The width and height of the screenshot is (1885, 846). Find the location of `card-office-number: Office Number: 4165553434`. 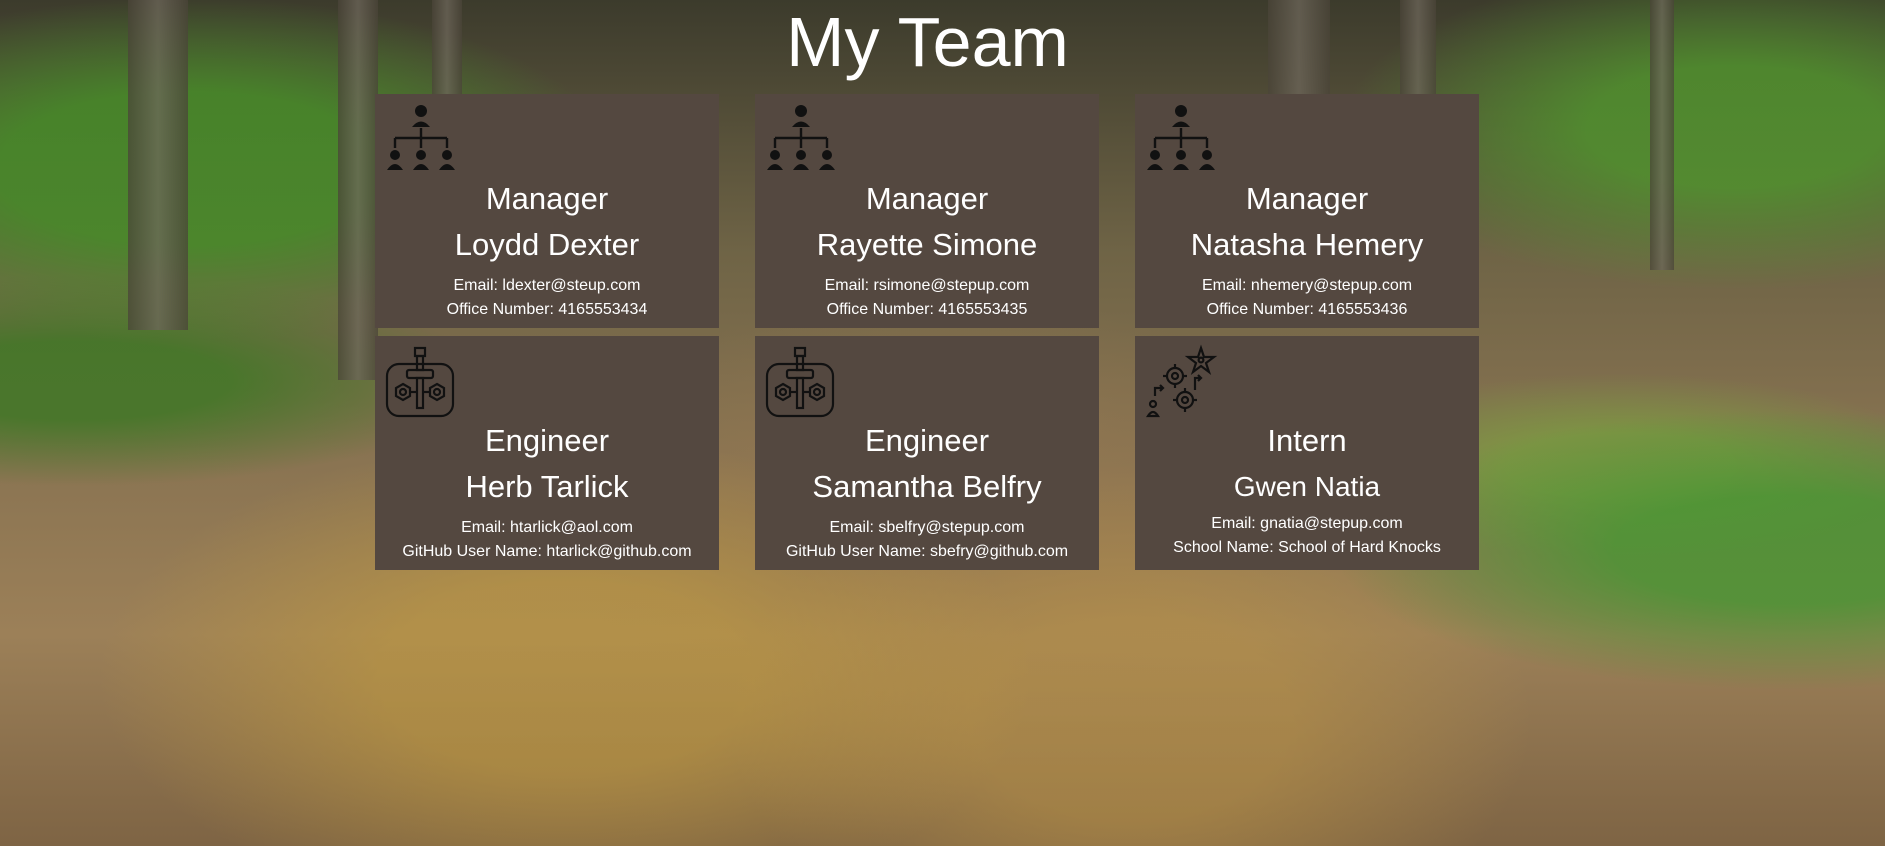

card-office-number: Office Number: 4165553434 is located at coordinates (547, 309).